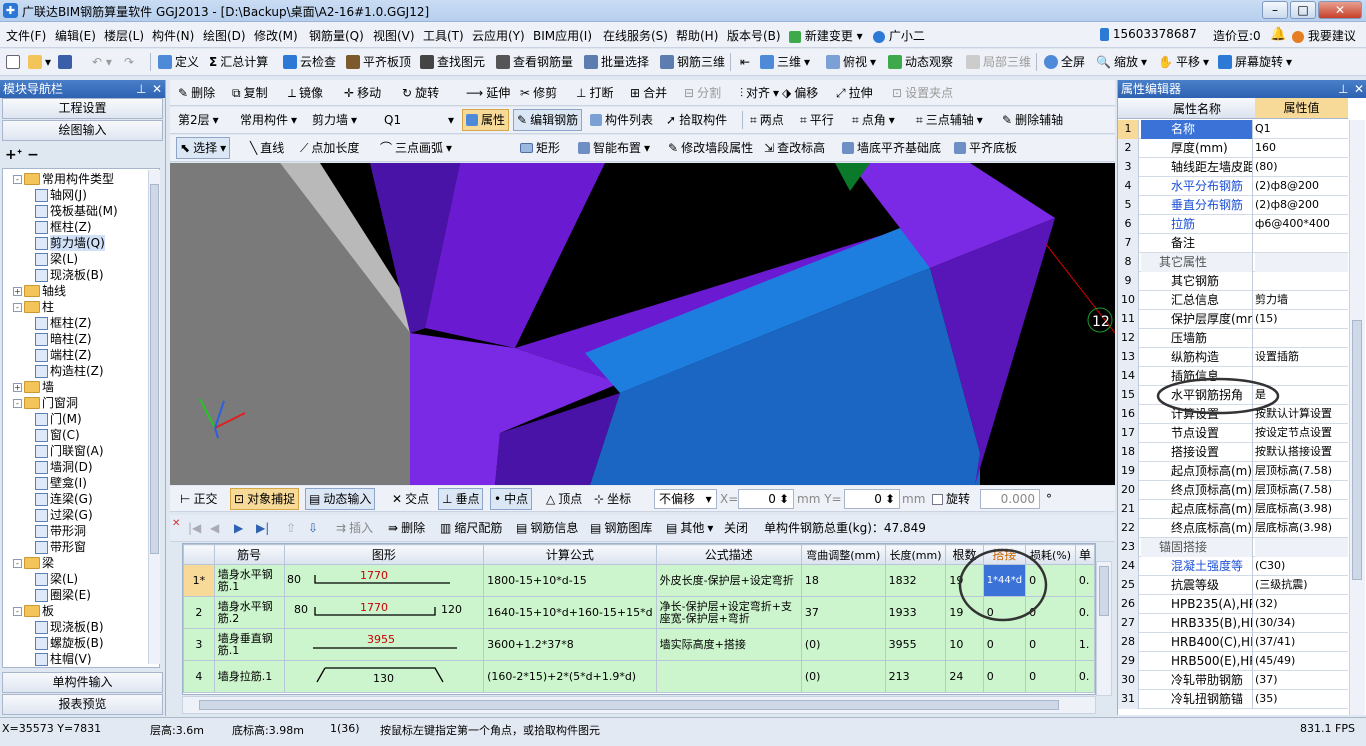 The image size is (1366, 746). What do you see at coordinates (794, 148) in the screenshot?
I see `check-elevation-button: ⇲ 查改标高` at bounding box center [794, 148].